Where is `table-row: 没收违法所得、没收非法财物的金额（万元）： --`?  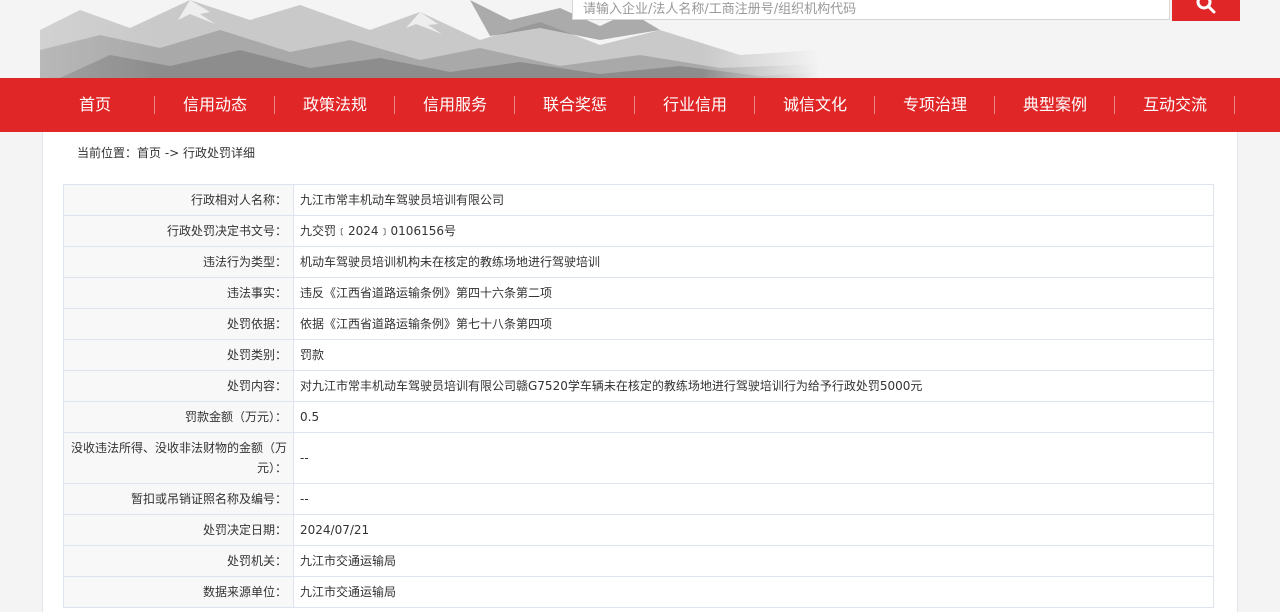
table-row: 没收违法所得、没收非法财物的金额（万元）： -- is located at coordinates (638, 458).